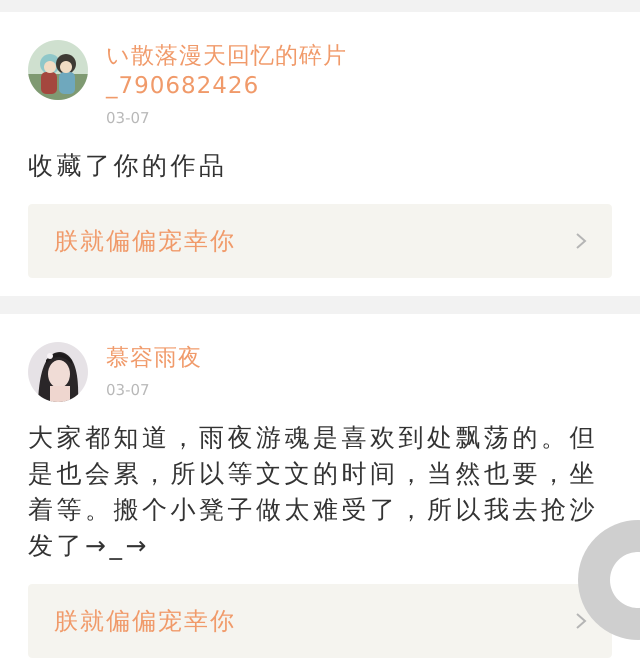  Describe the element at coordinates (226, 86) in the screenshot. I see `user-name: _790682426` at that location.